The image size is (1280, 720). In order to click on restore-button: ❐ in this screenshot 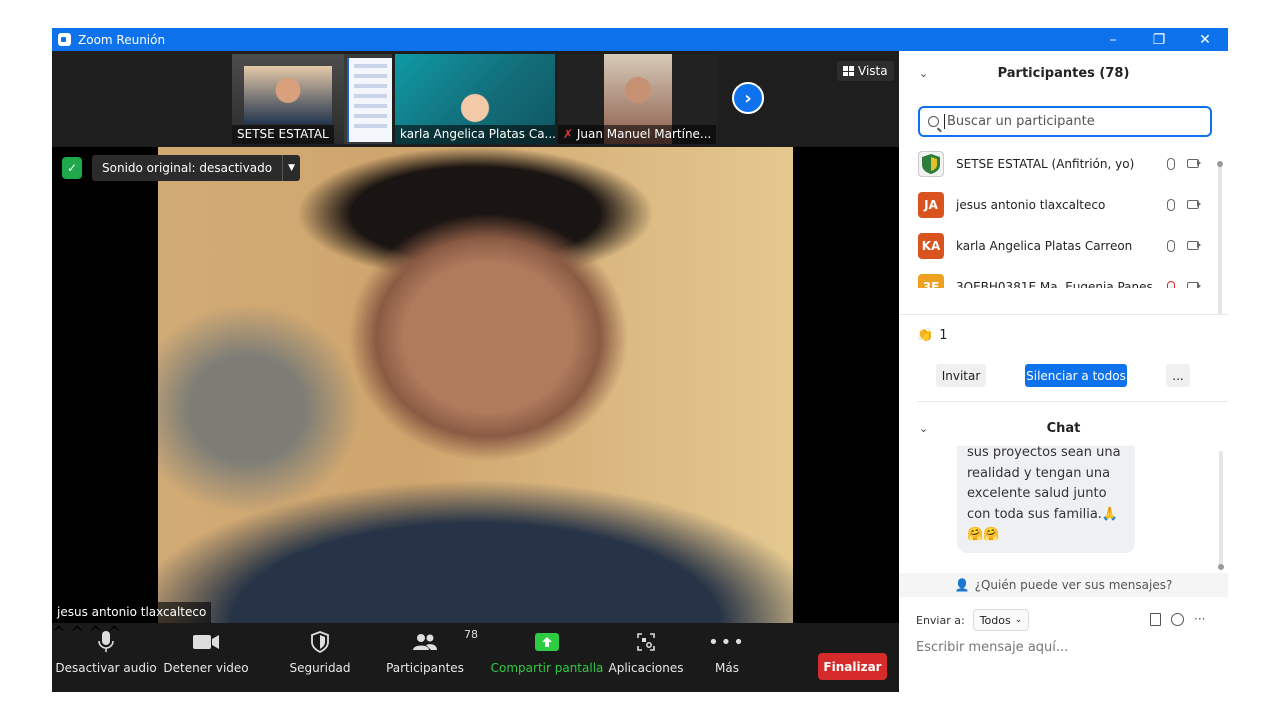, I will do `click(1159, 39)`.